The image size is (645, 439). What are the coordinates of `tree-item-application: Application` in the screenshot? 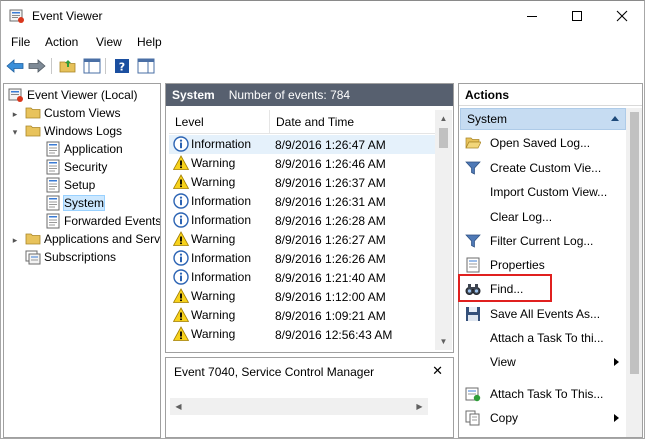 It's located at (84, 149).